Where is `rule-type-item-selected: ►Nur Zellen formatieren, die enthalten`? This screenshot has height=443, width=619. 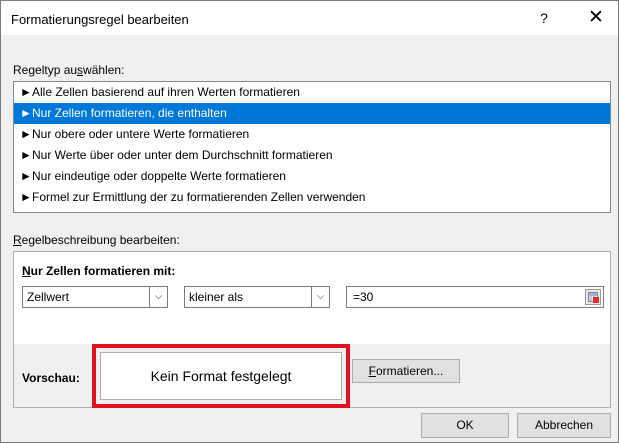 rule-type-item-selected: ►Nur Zellen formatieren, die enthalten is located at coordinates (312, 113).